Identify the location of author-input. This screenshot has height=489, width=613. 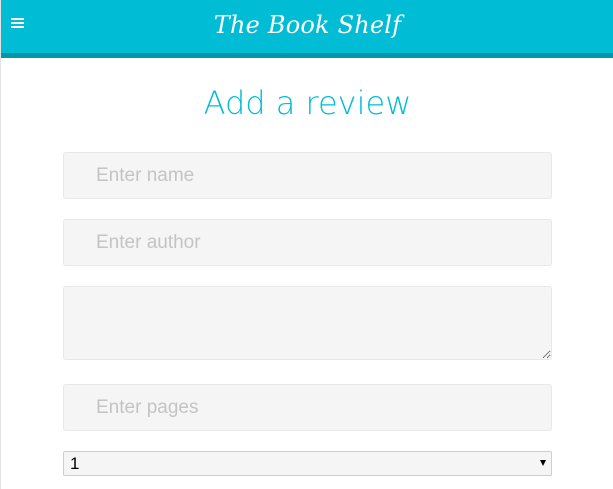
(307, 242).